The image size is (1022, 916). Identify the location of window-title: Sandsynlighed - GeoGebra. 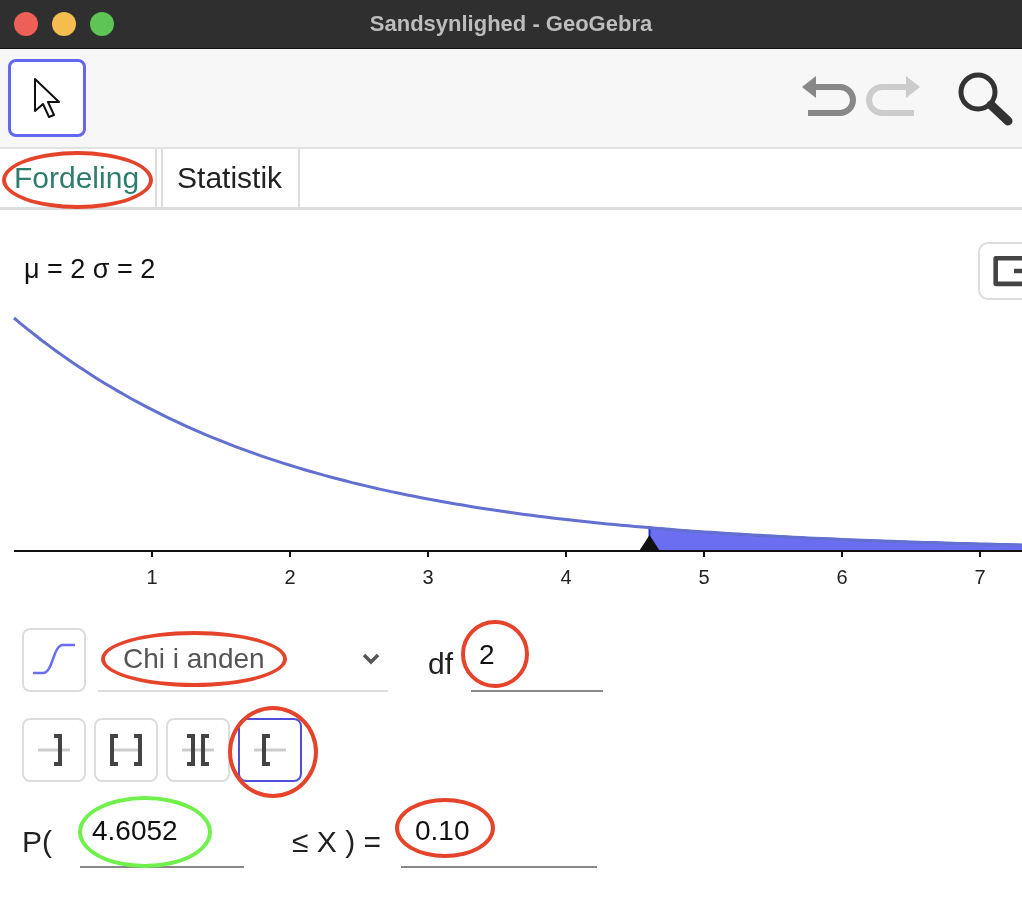
(511, 23).